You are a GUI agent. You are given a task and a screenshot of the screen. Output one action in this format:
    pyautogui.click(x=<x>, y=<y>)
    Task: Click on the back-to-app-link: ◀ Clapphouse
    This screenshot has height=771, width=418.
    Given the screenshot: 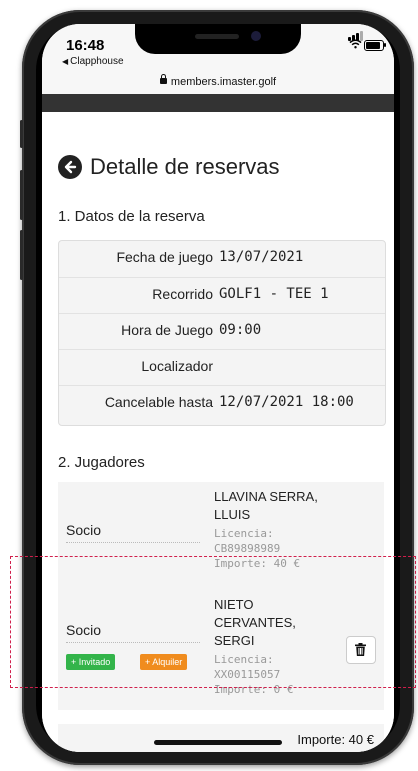 What is the action you would take?
    pyautogui.click(x=93, y=61)
    